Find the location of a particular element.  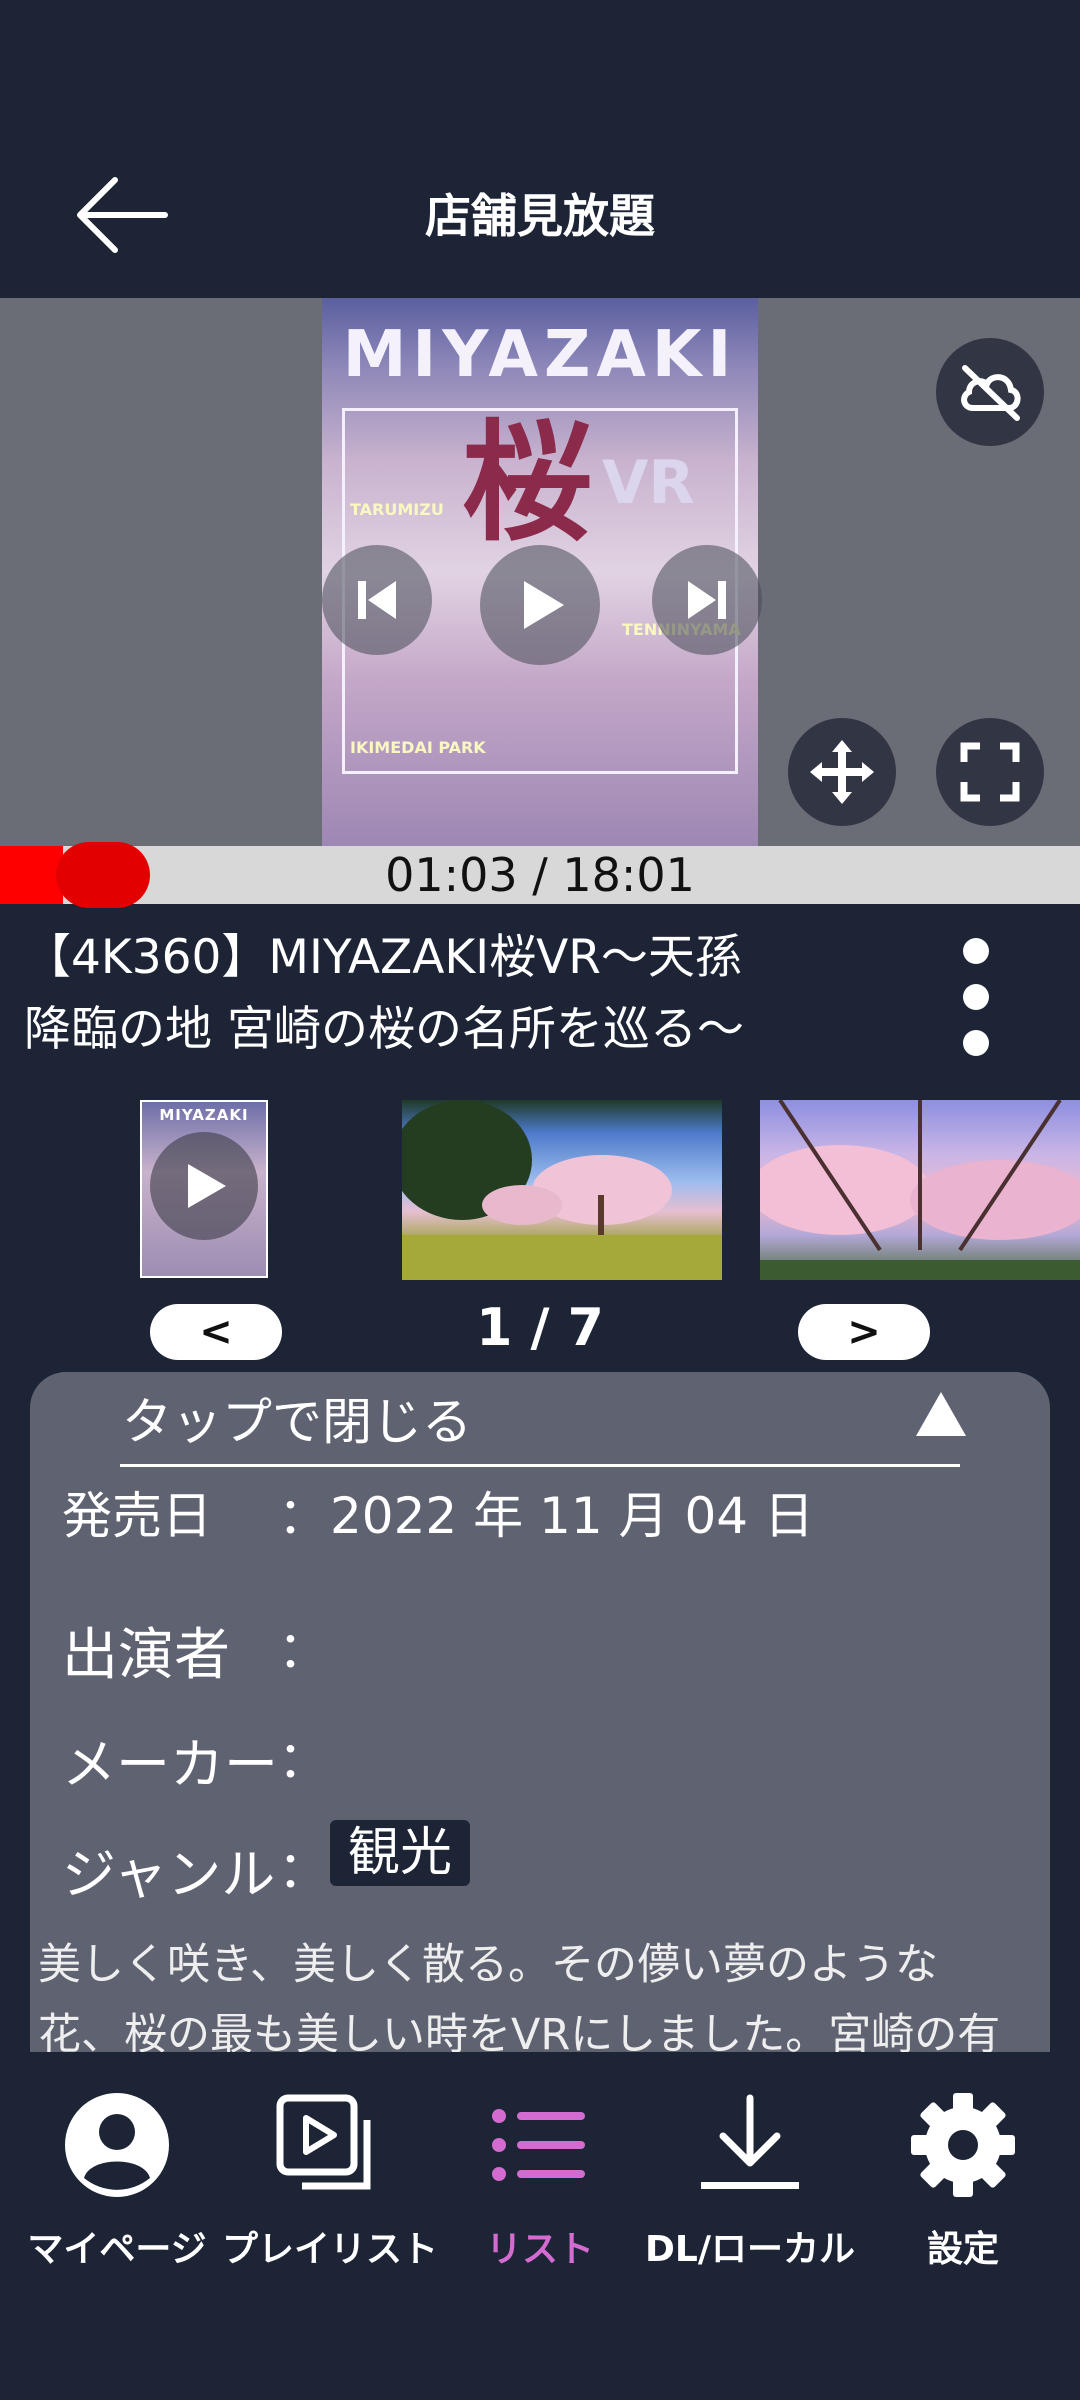

thumbnail-1: MIYAZAKI is located at coordinates (204, 1189).